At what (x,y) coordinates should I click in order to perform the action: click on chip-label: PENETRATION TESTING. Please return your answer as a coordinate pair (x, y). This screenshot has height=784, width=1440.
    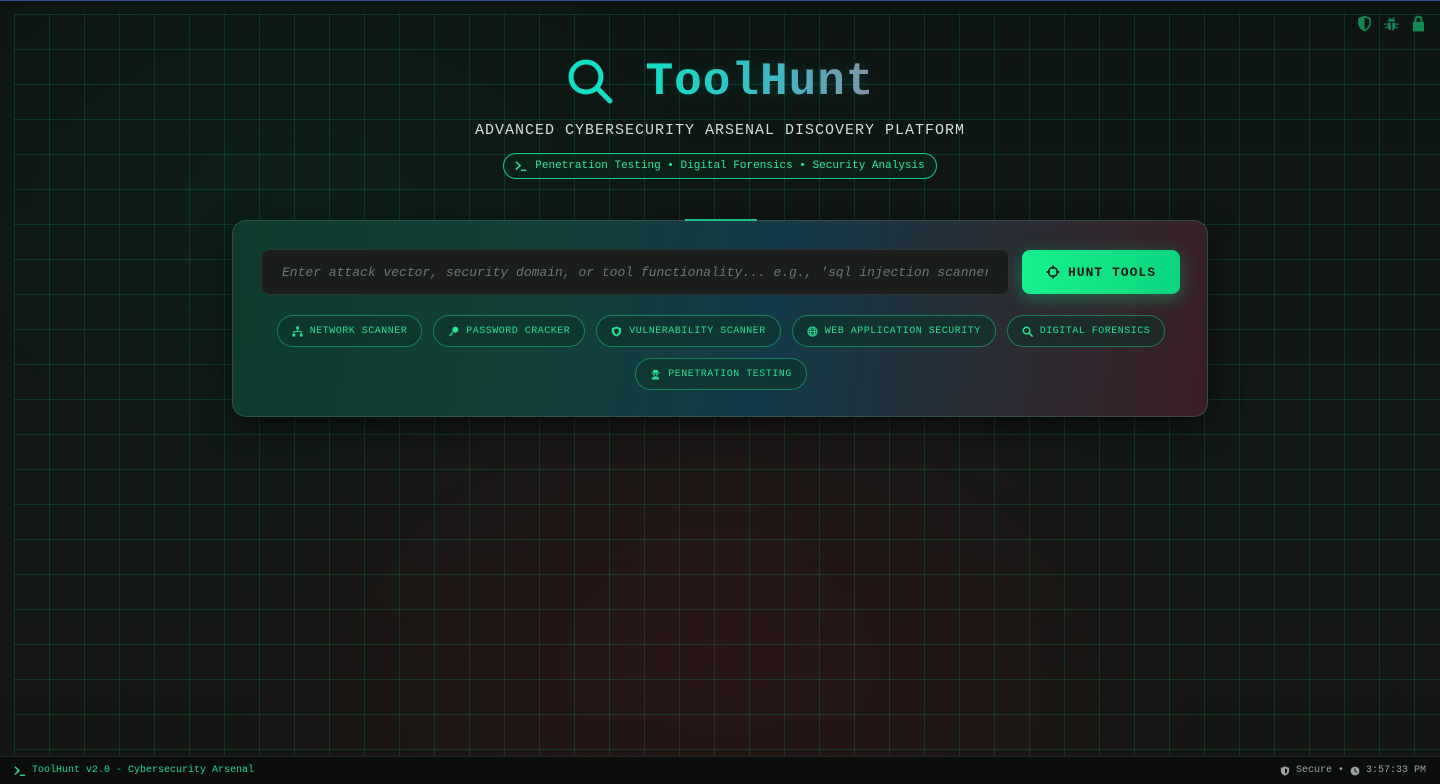
    Looking at the image, I should click on (730, 374).